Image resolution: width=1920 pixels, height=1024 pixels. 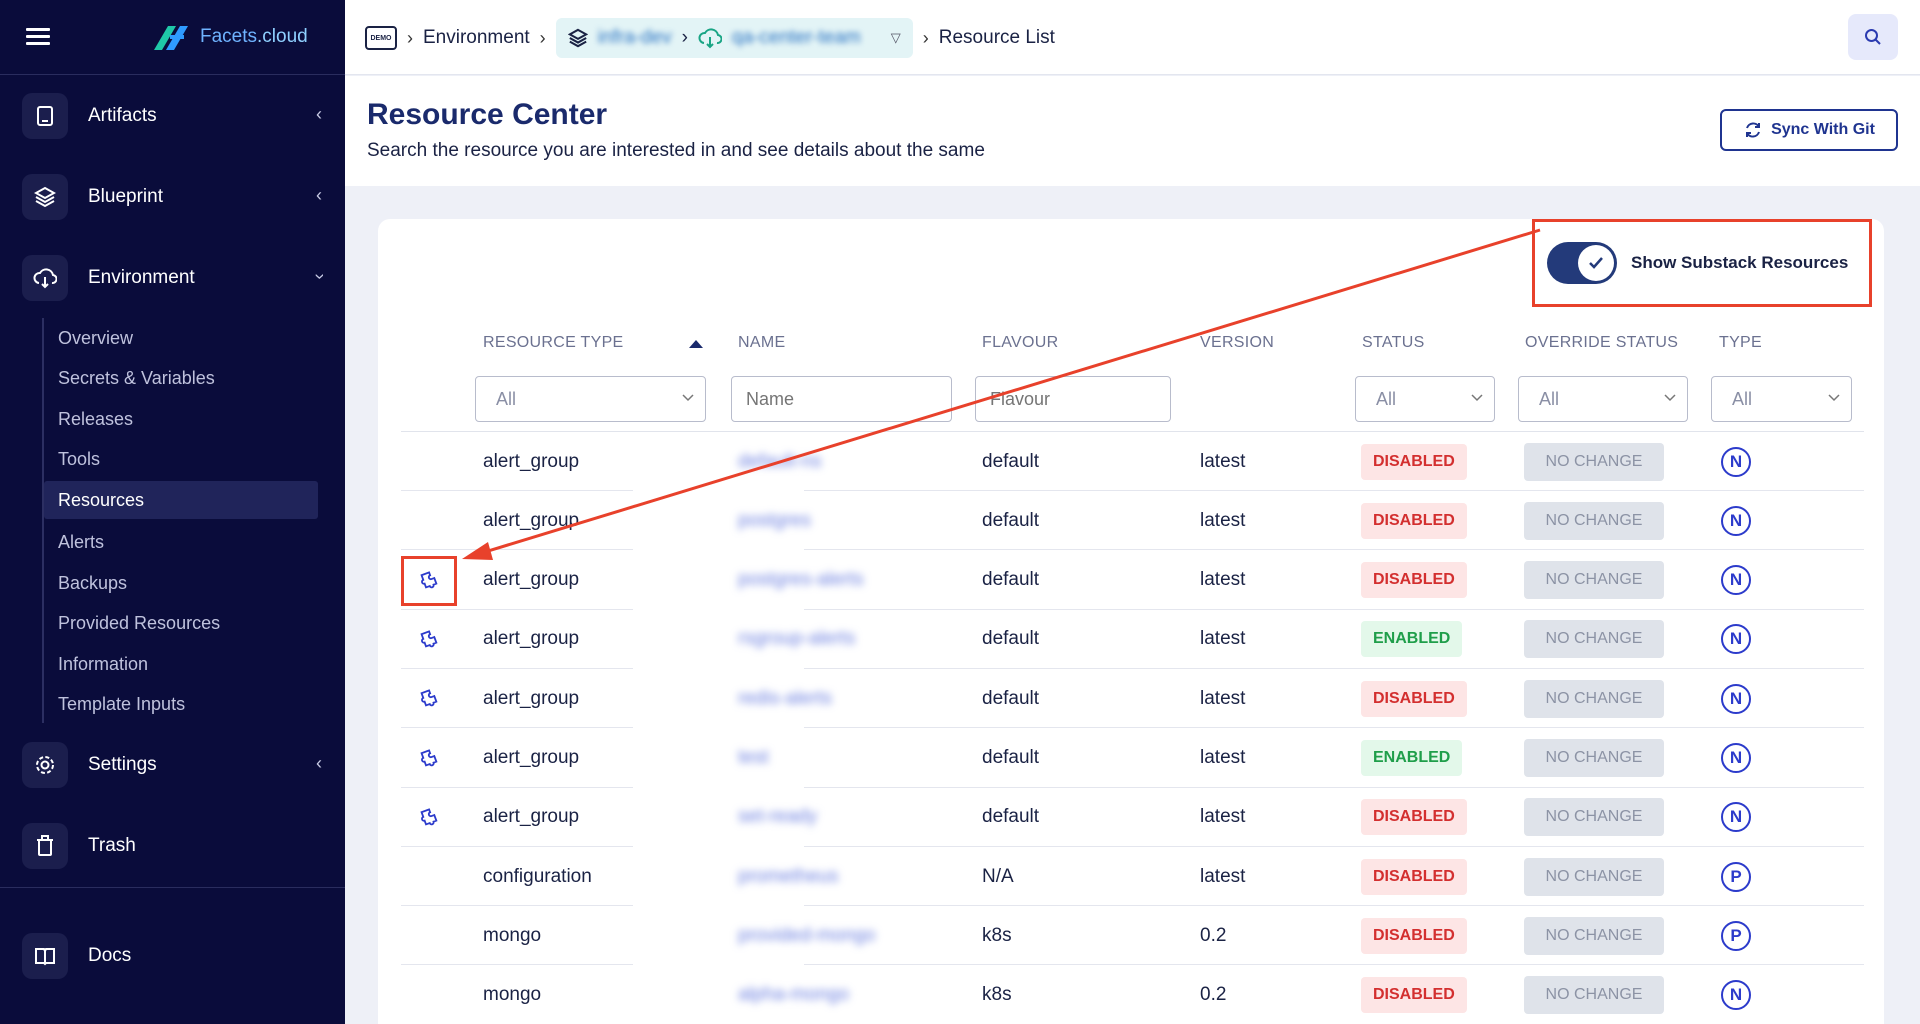 I want to click on cell-name: alpha-mongo, so click(x=793, y=995).